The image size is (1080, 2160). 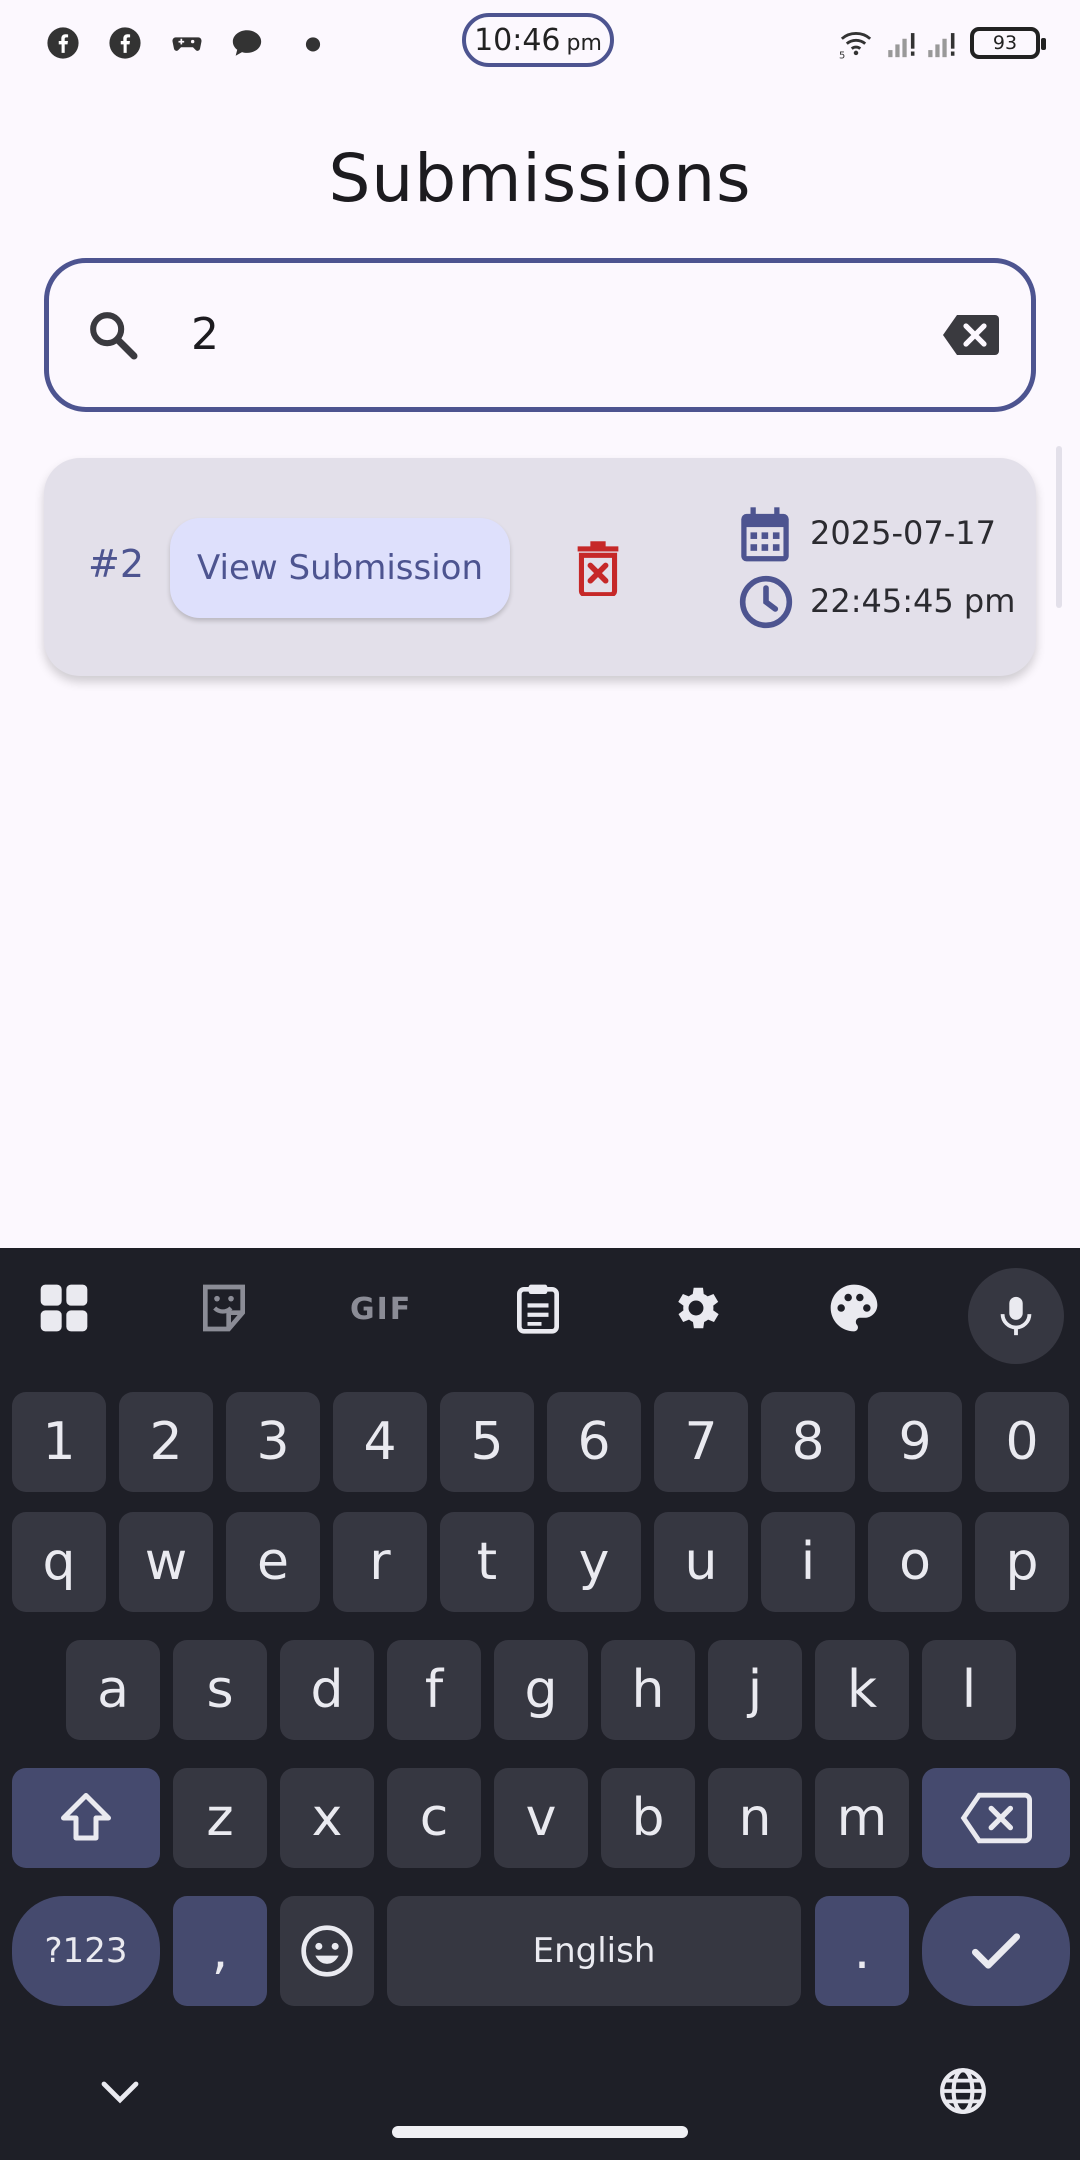 I want to click on key-q: q, so click(x=59, y=1562).